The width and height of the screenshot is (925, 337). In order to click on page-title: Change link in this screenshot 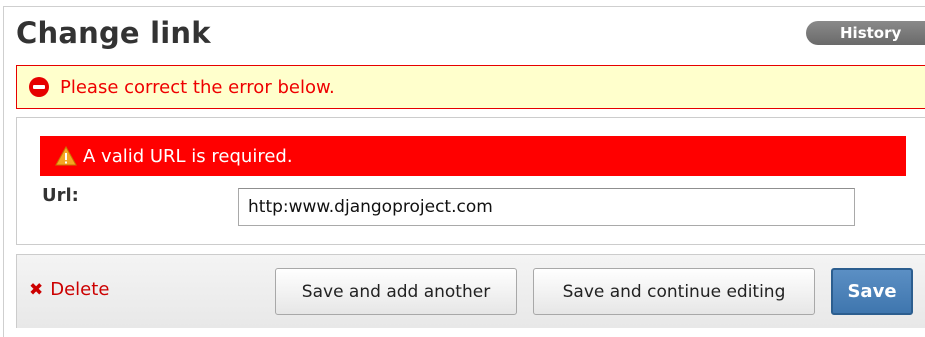, I will do `click(113, 33)`.